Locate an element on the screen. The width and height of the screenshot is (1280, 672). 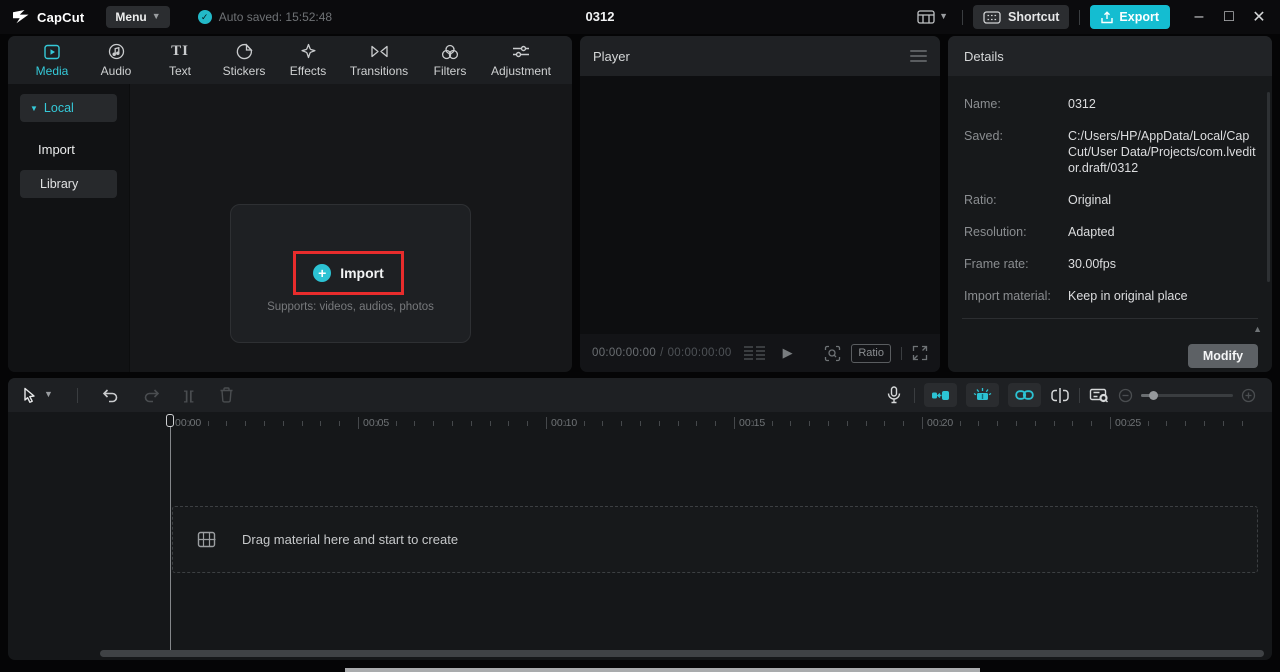
maximize-button: □ is located at coordinates (1229, 17).